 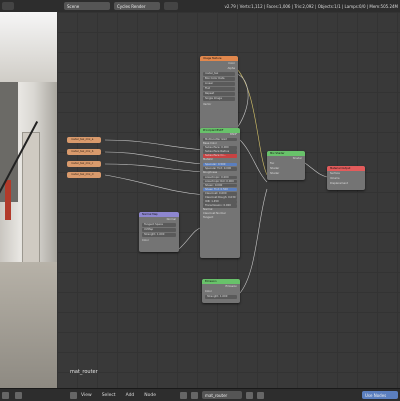 I want to click on socket-bsdf-out: BSDF, so click(x=220, y=135).